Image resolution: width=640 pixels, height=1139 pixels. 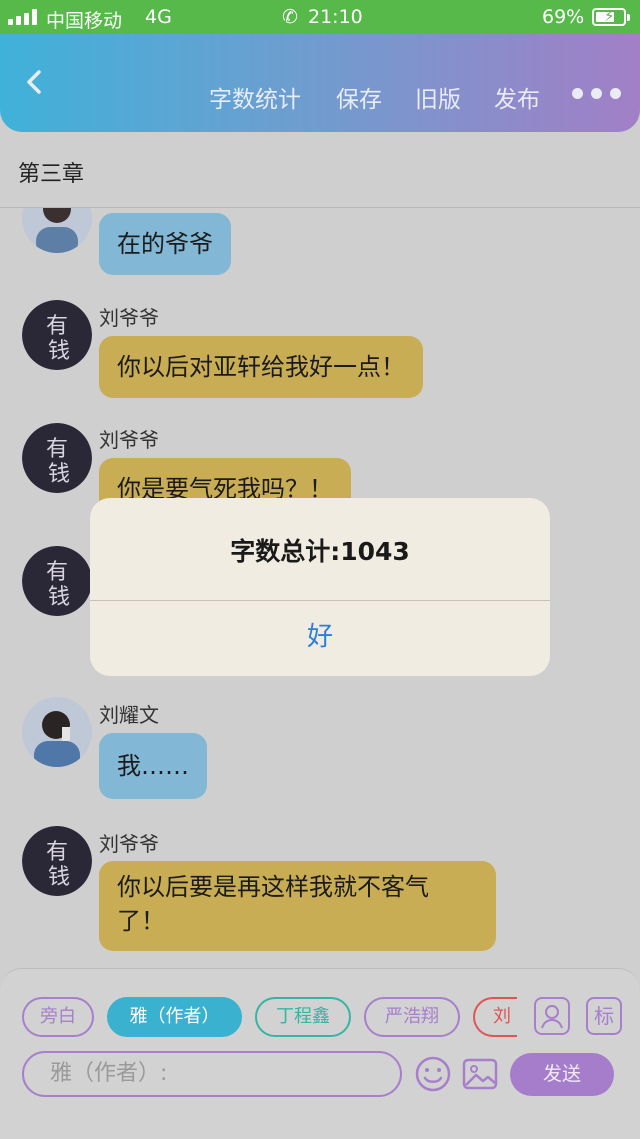 What do you see at coordinates (158, 17) in the screenshot?
I see `network-type: 4G` at bounding box center [158, 17].